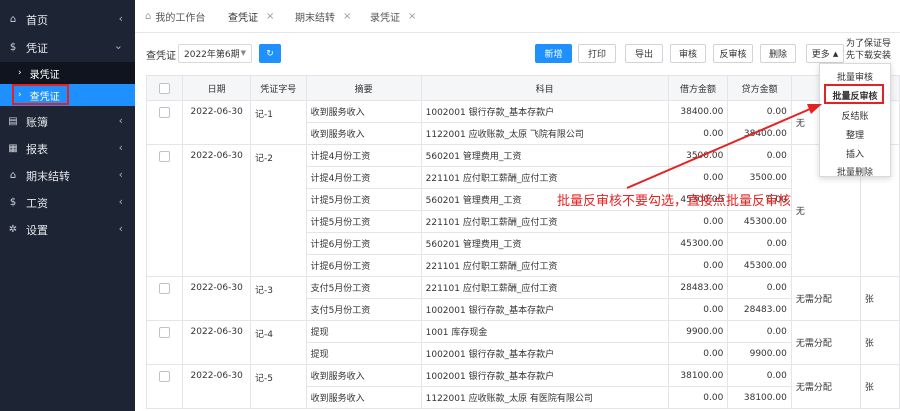 The height and width of the screenshot is (411, 900). What do you see at coordinates (674, 201) in the screenshot?
I see `annotation-text: 批量反审核不要勾选，直接点批量反审核` at bounding box center [674, 201].